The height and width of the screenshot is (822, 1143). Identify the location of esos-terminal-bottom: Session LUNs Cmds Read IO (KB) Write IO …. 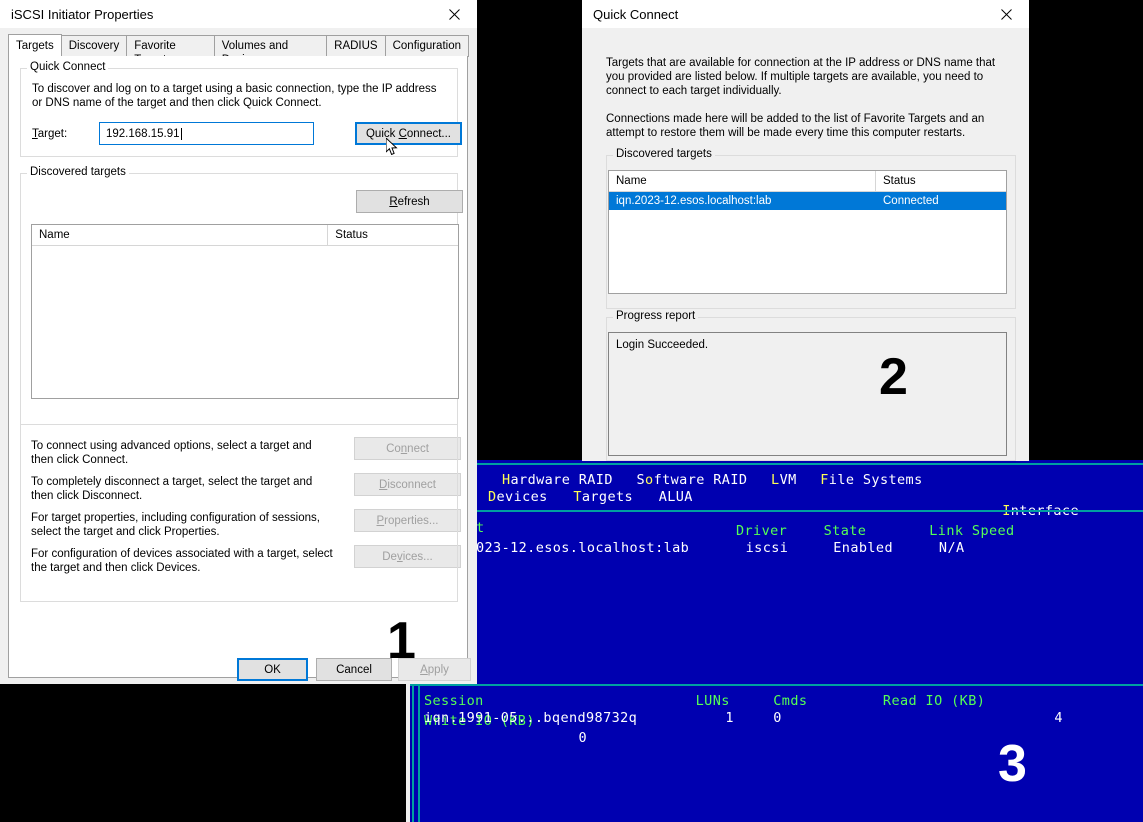
(776, 752).